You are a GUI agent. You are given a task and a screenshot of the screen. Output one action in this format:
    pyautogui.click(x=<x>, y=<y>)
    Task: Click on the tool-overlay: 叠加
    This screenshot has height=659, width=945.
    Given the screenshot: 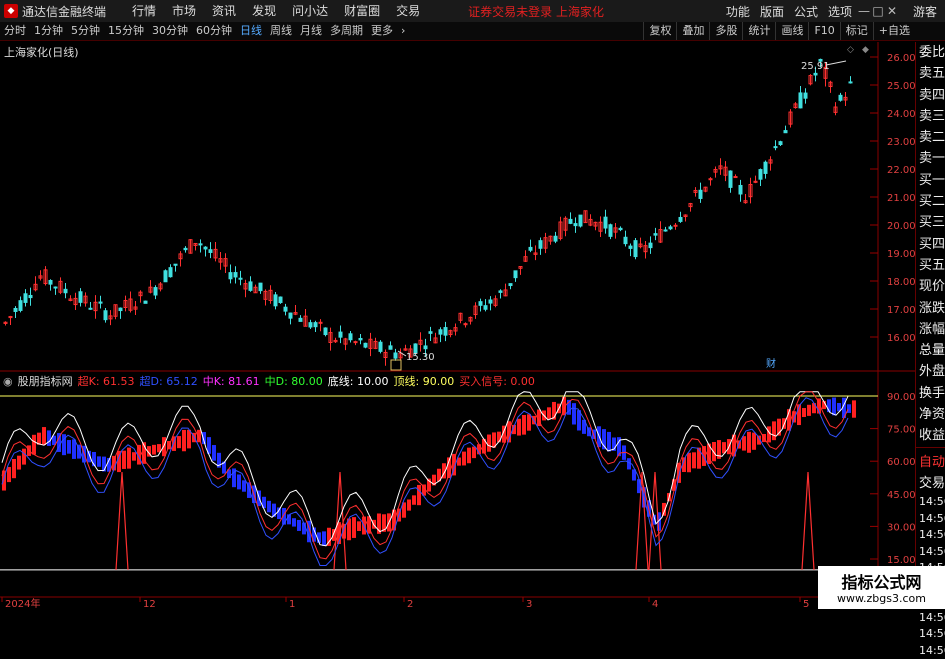 What is the action you would take?
    pyautogui.click(x=692, y=31)
    